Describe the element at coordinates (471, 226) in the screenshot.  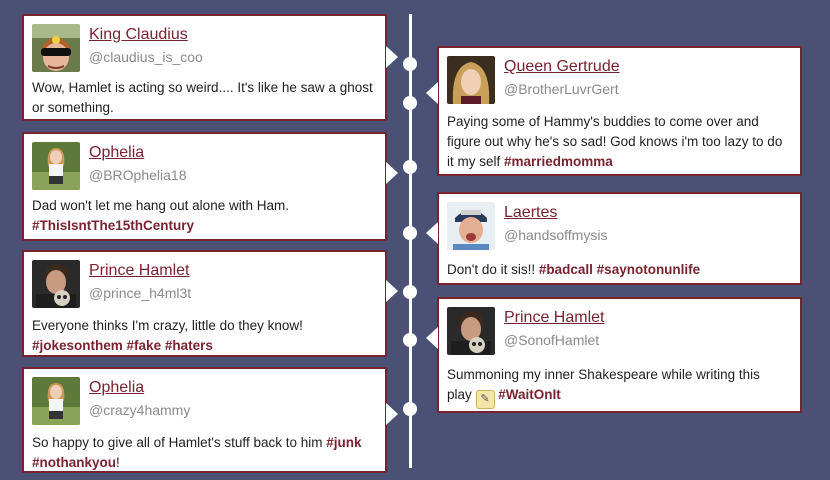
I see `laertes-avatar` at that location.